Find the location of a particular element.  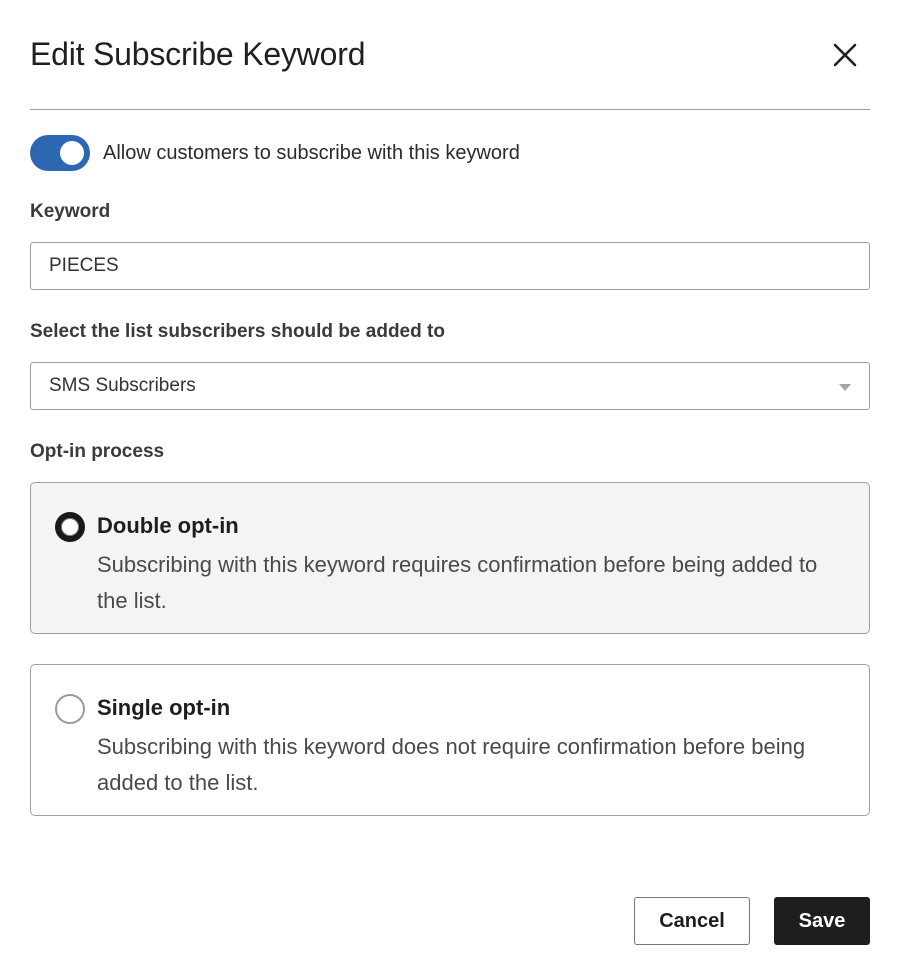

dialog-header: Edit Subscribe Keyword is located at coordinates (450, 55).